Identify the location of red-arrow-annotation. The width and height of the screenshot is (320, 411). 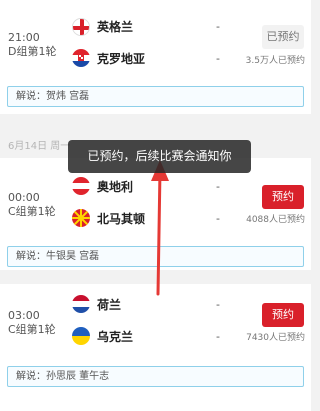
(160, 228).